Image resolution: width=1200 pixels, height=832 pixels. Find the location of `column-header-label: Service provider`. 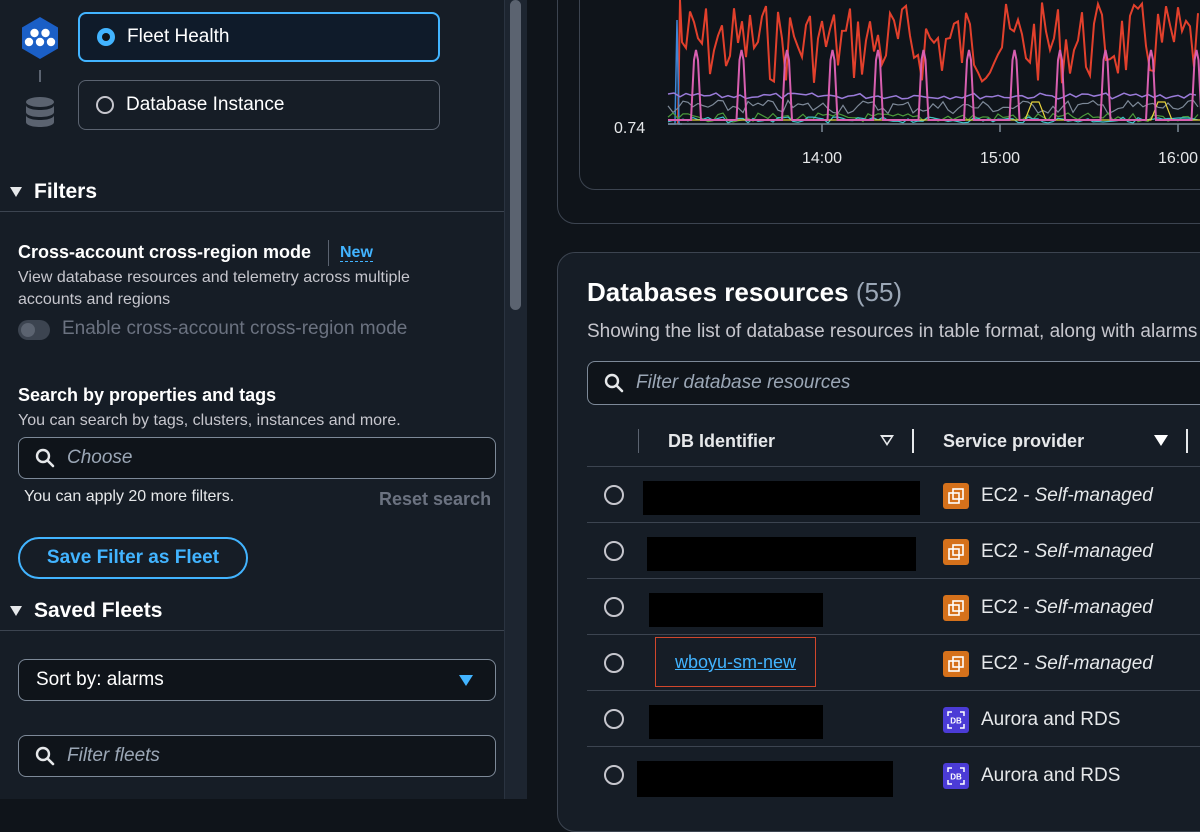

column-header-label: Service provider is located at coordinates (1014, 440).